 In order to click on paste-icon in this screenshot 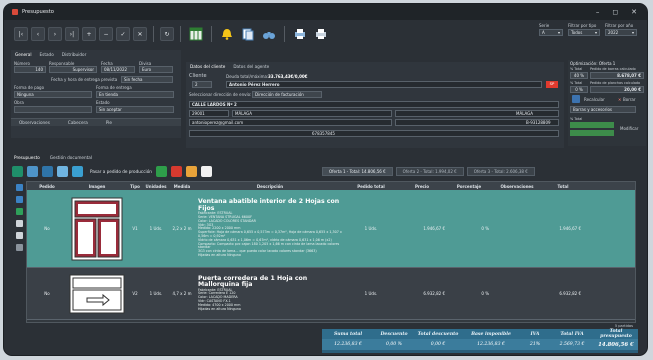, I will do `click(206, 171)`.